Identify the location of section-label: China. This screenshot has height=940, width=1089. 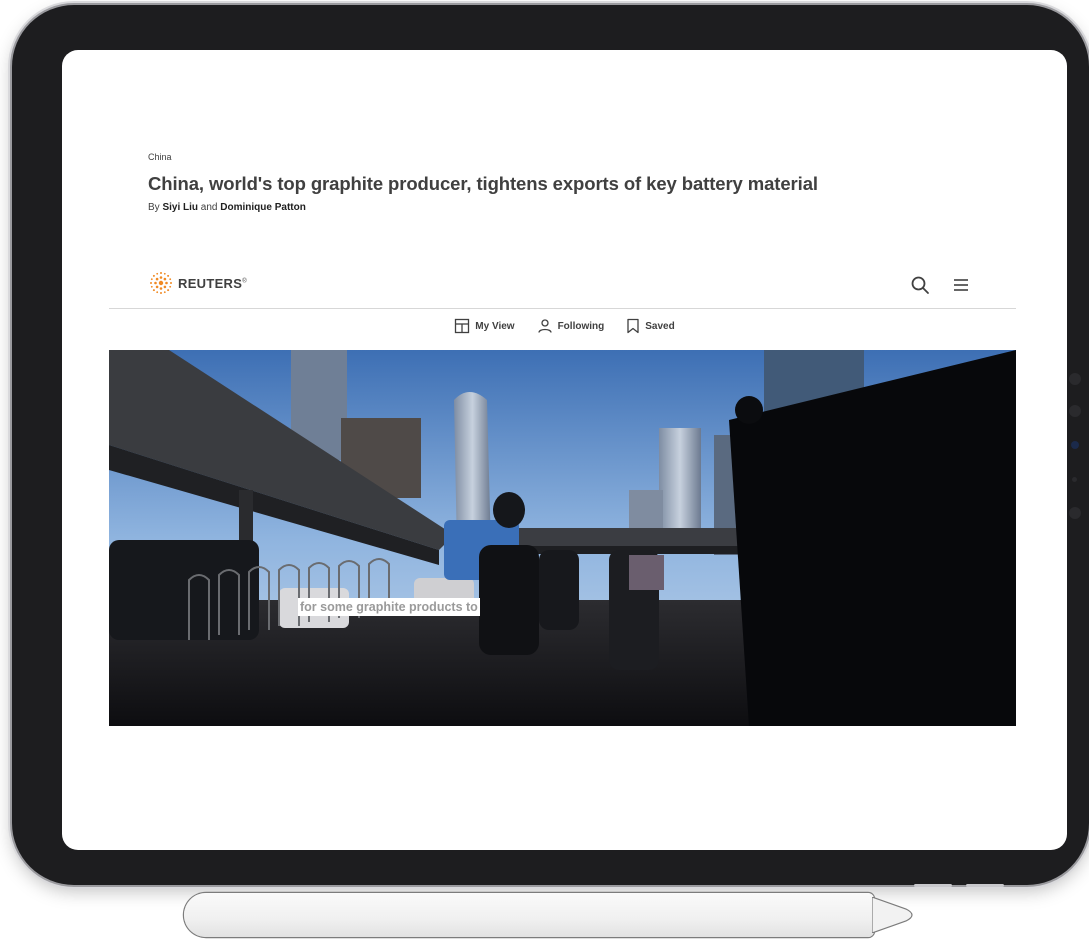
(160, 157).